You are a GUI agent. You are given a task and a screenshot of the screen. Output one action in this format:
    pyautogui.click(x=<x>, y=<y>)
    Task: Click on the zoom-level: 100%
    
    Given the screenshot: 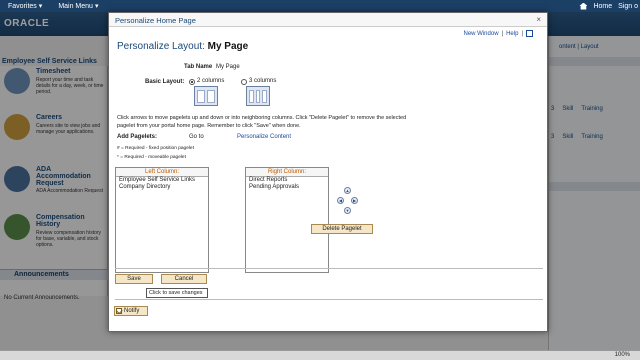 What is the action you would take?
    pyautogui.click(x=622, y=355)
    